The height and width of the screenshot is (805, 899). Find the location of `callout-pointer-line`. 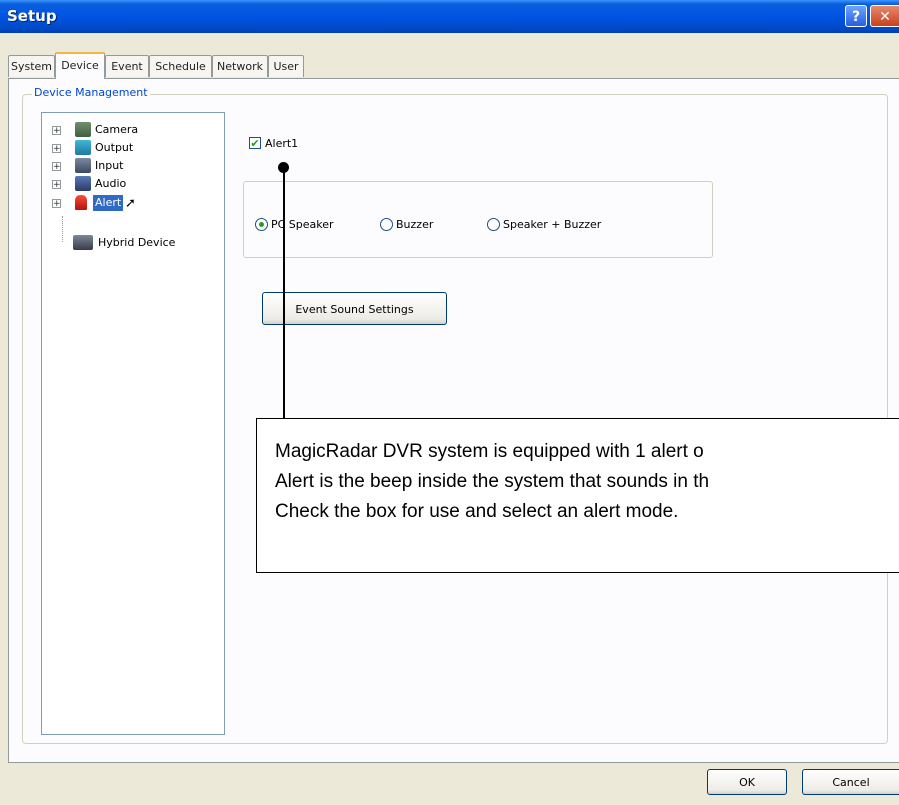

callout-pointer-line is located at coordinates (284, 293).